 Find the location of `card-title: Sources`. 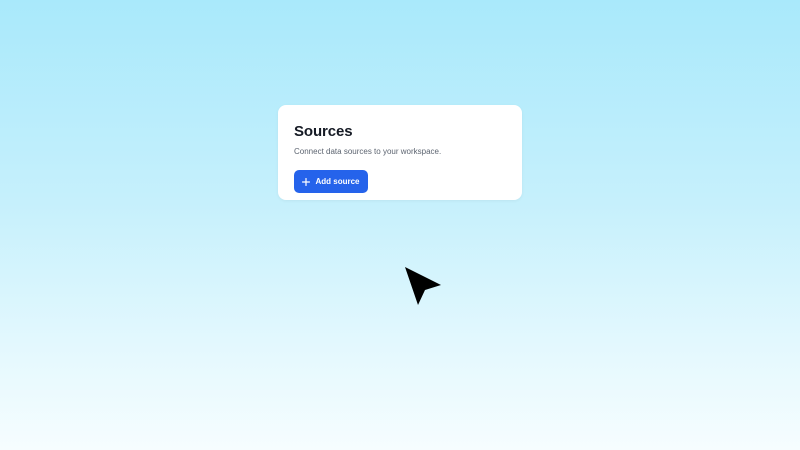

card-title: Sources is located at coordinates (323, 131).